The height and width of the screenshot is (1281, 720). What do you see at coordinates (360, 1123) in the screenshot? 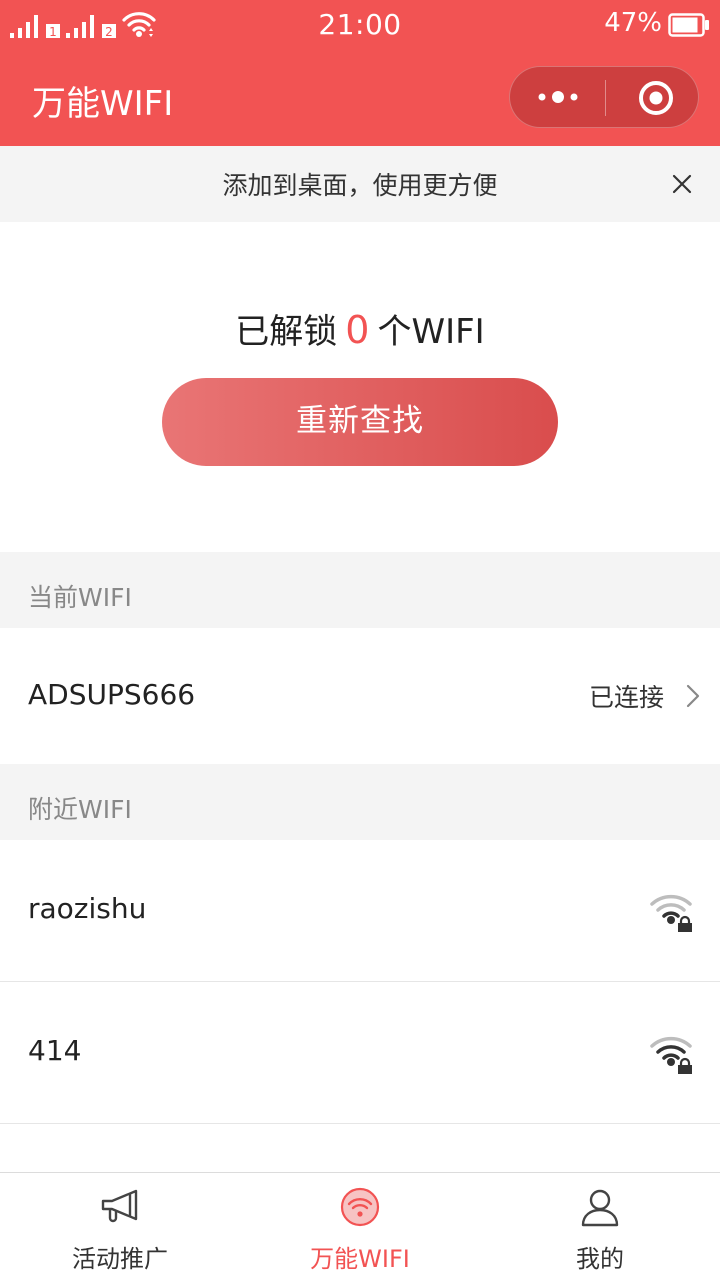
I see `list-divider` at bounding box center [360, 1123].